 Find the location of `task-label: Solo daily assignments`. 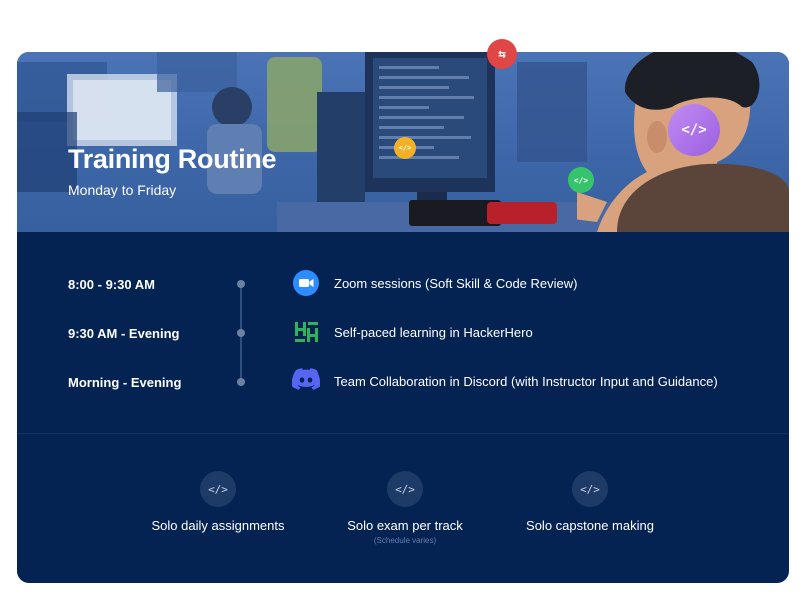

task-label: Solo daily assignments is located at coordinates (218, 525).